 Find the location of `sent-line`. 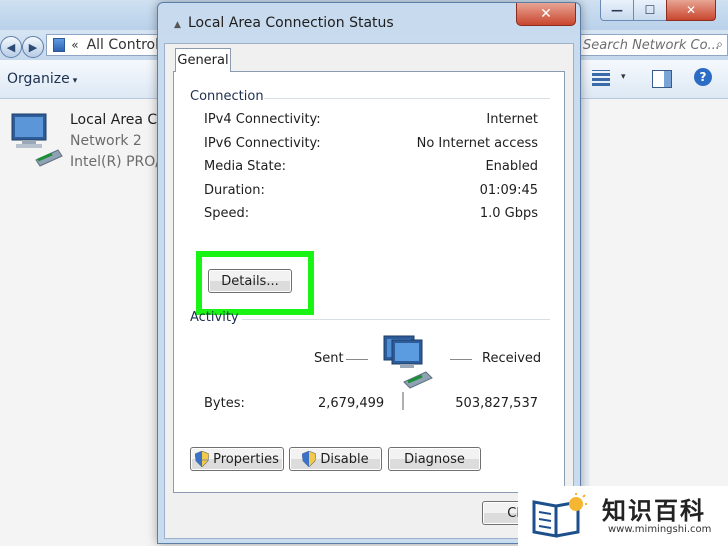

sent-line is located at coordinates (357, 359).